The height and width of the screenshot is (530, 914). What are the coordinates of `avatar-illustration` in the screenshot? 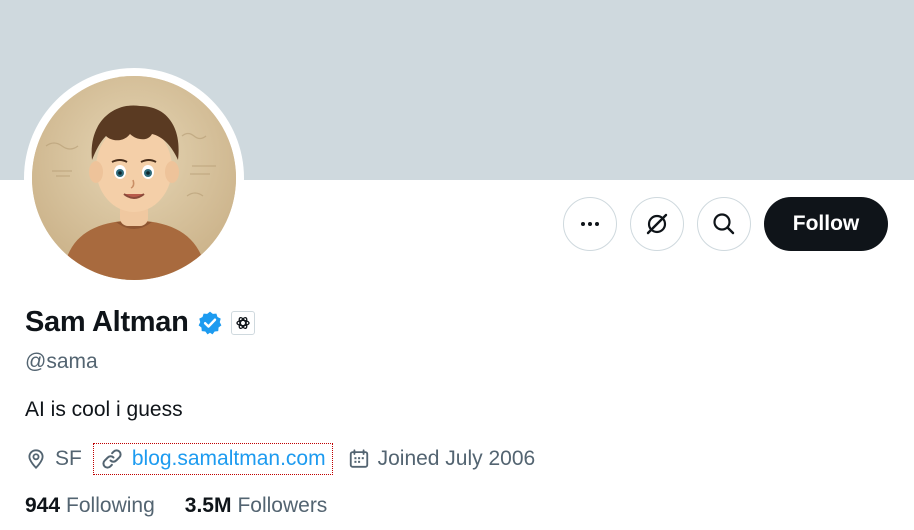 It's located at (134, 178).